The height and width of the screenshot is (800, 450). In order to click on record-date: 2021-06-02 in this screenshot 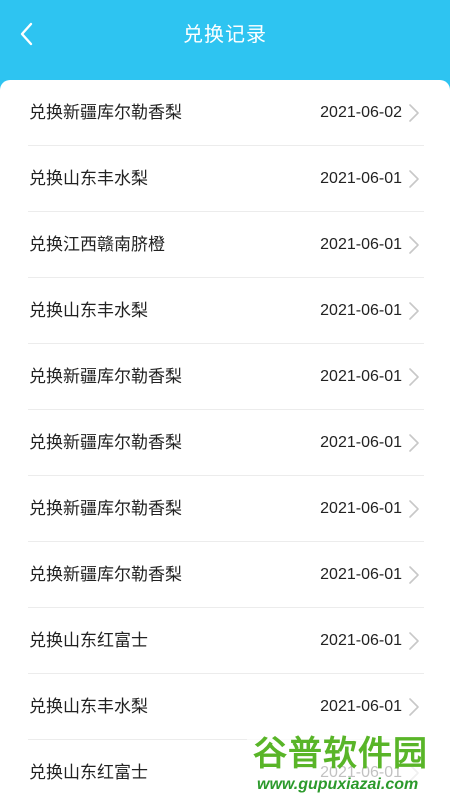, I will do `click(361, 112)`.